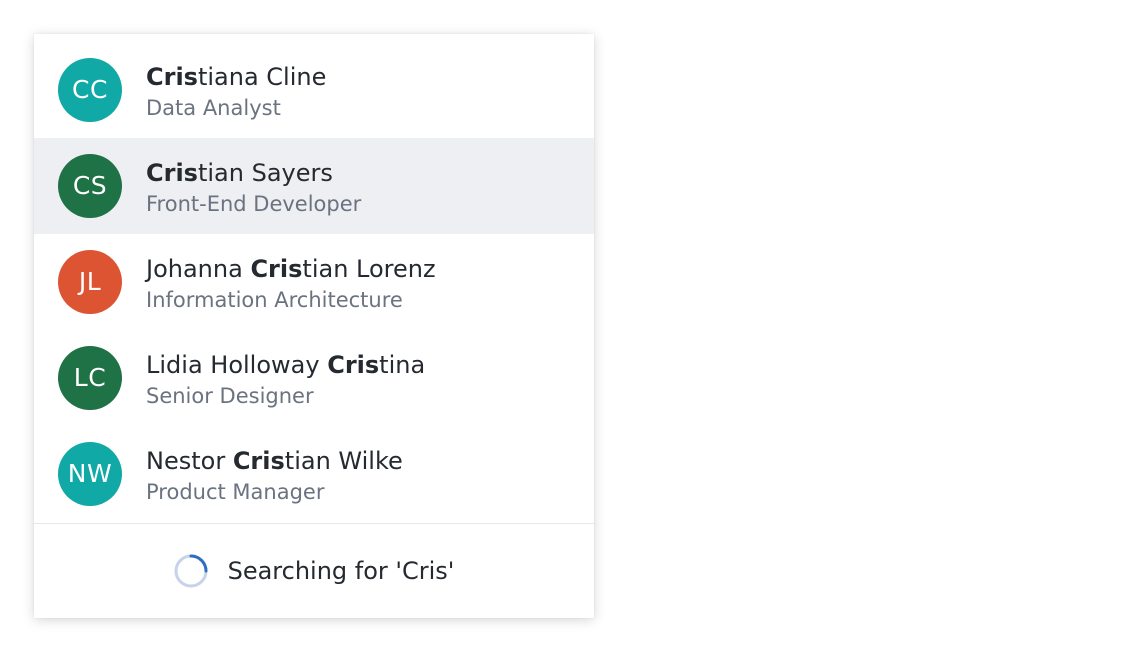 The height and width of the screenshot is (652, 1136). Describe the element at coordinates (90, 186) in the screenshot. I see `avatar: CS` at that location.